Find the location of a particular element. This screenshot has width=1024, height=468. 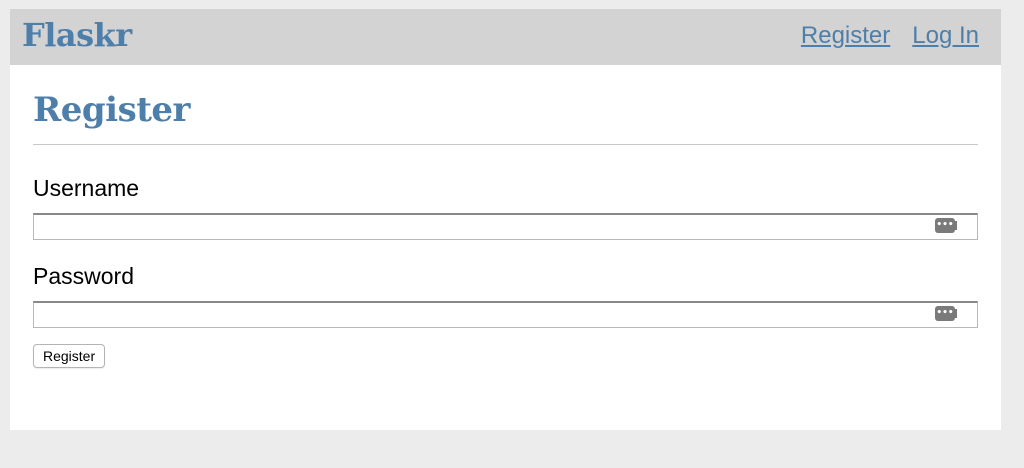

brand-title: Flaskr is located at coordinates (77, 35).